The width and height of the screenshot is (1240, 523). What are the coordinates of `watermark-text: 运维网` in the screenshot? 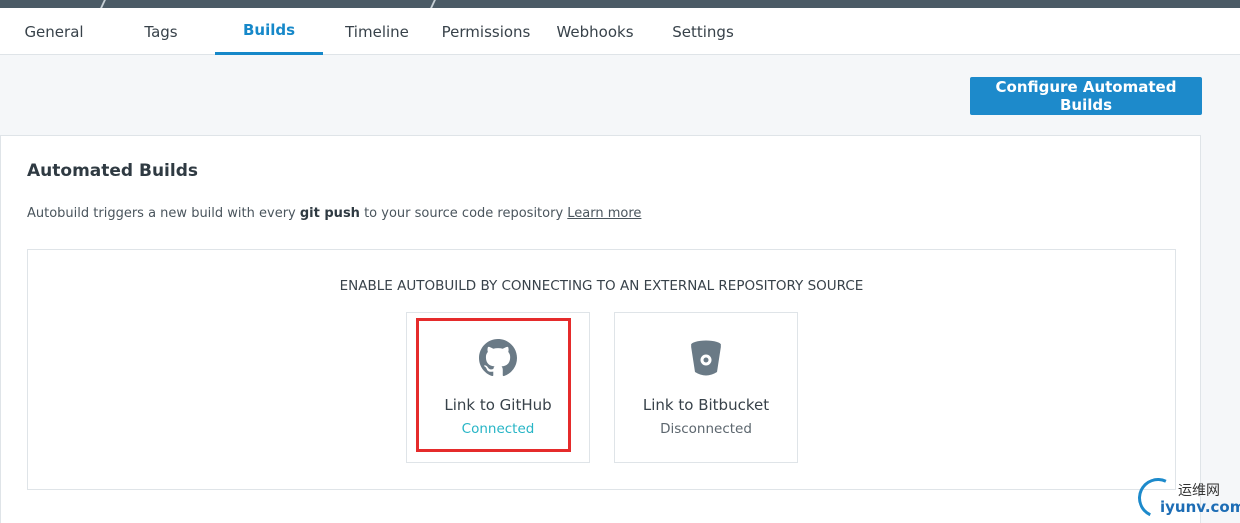 It's located at (1199, 491).